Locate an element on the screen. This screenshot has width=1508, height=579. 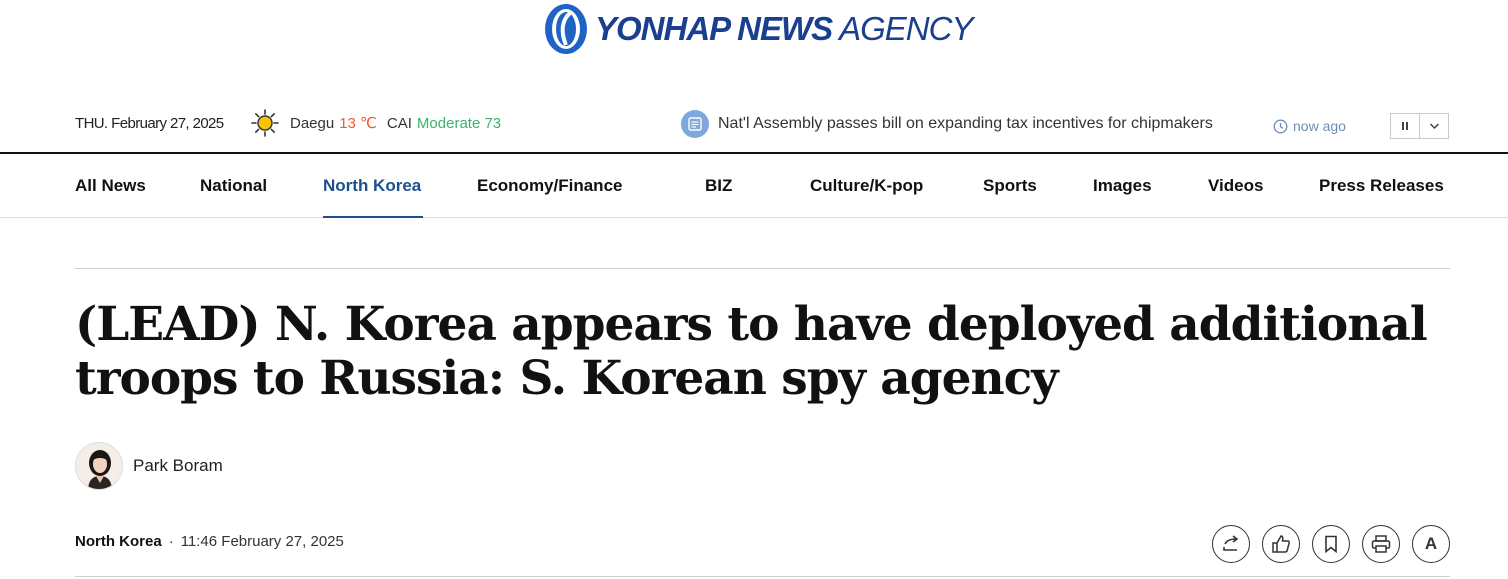
logo-text-light: AGENCY is located at coordinates (906, 28).